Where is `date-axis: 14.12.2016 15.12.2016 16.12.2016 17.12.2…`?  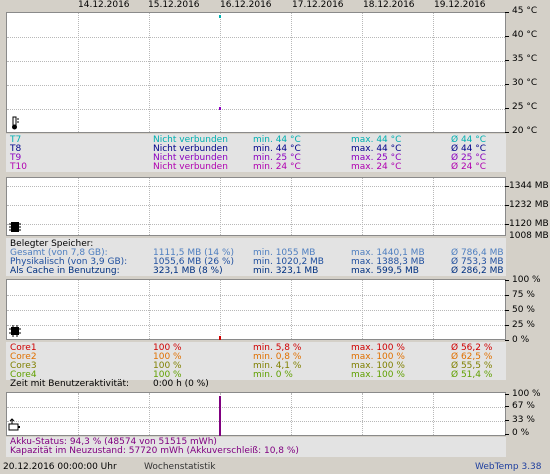 date-axis: 14.12.2016 15.12.2016 16.12.2016 17.12.2… is located at coordinates (275, 5).